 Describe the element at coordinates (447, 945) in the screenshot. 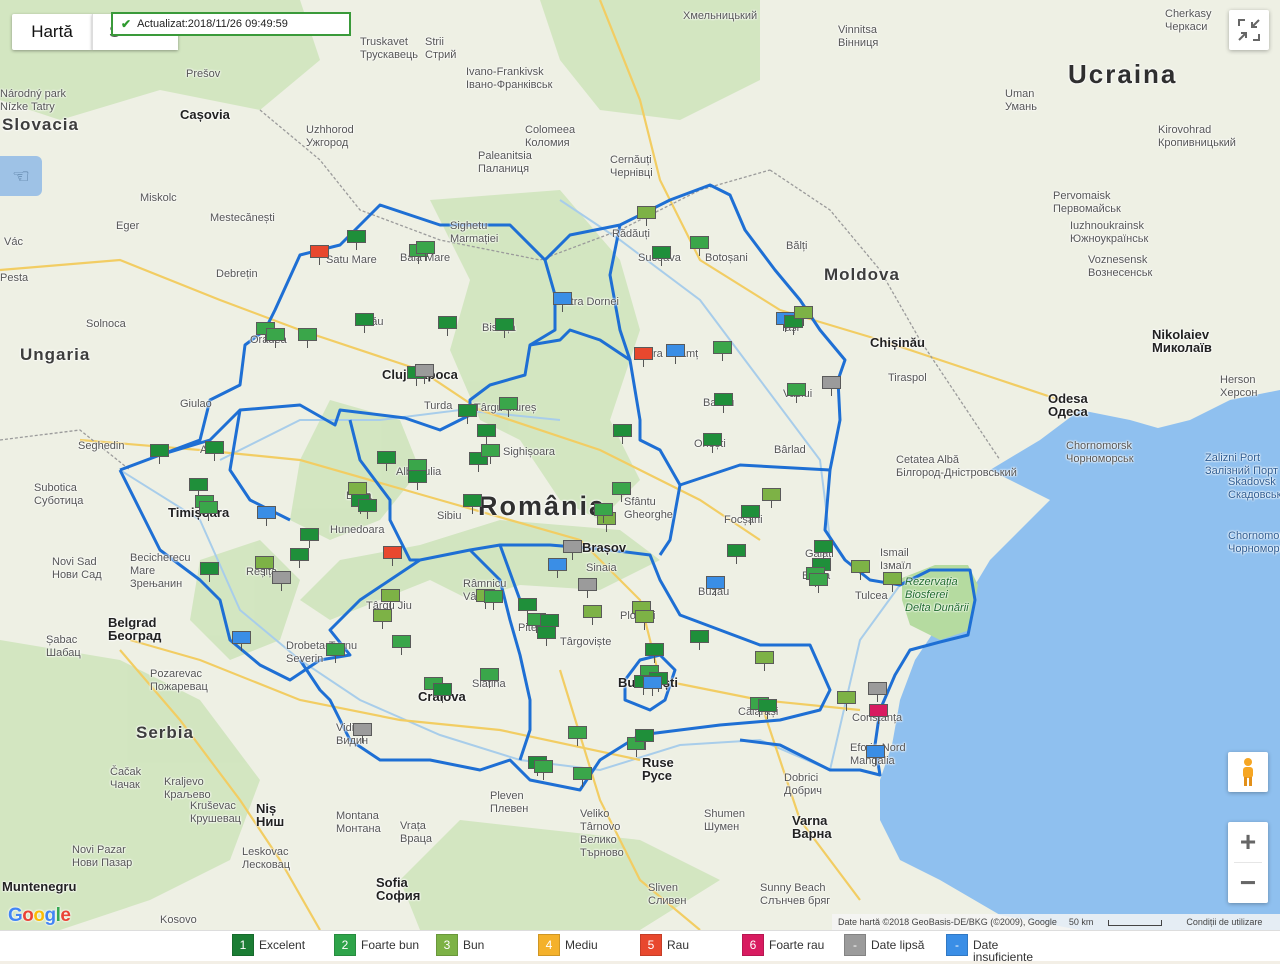

I see `legend-swatch: 3` at that location.